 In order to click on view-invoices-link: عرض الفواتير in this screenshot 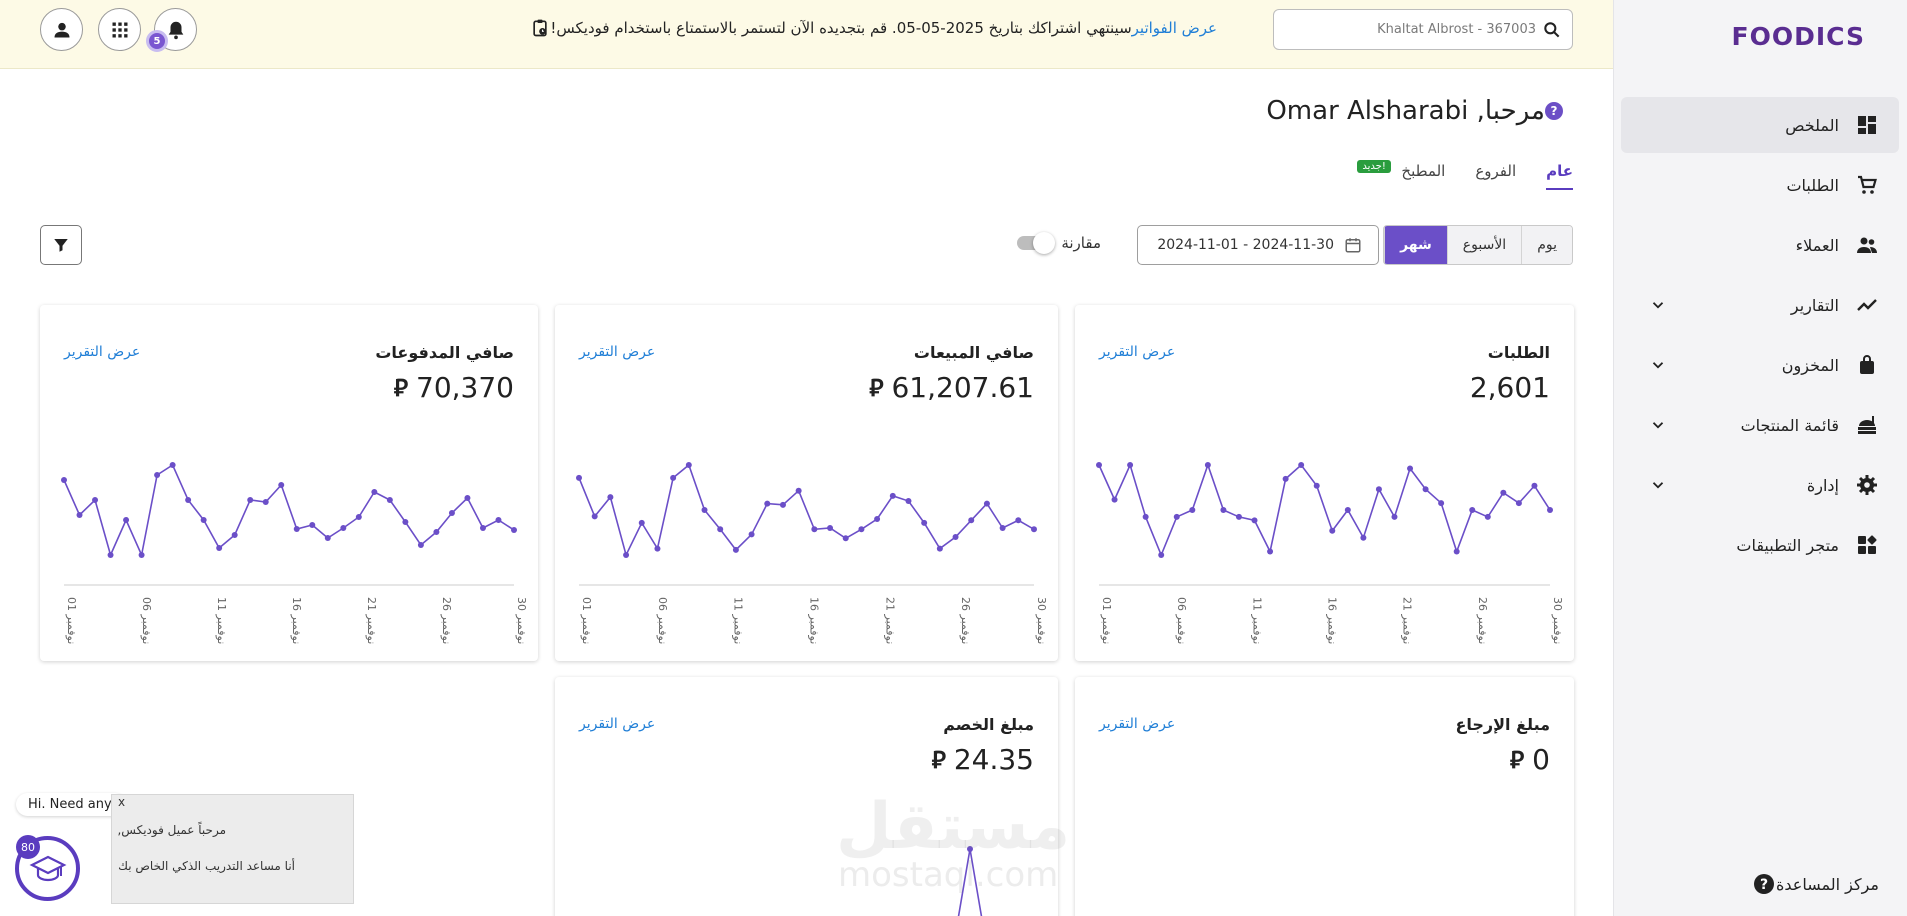, I will do `click(1174, 28)`.